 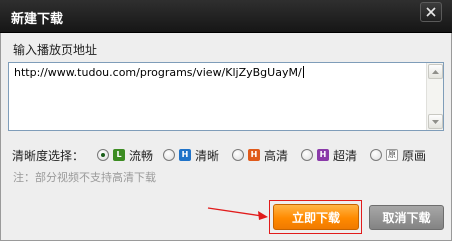 What do you see at coordinates (392, 155) in the screenshot?
I see `quality-original-icon: 原` at bounding box center [392, 155].